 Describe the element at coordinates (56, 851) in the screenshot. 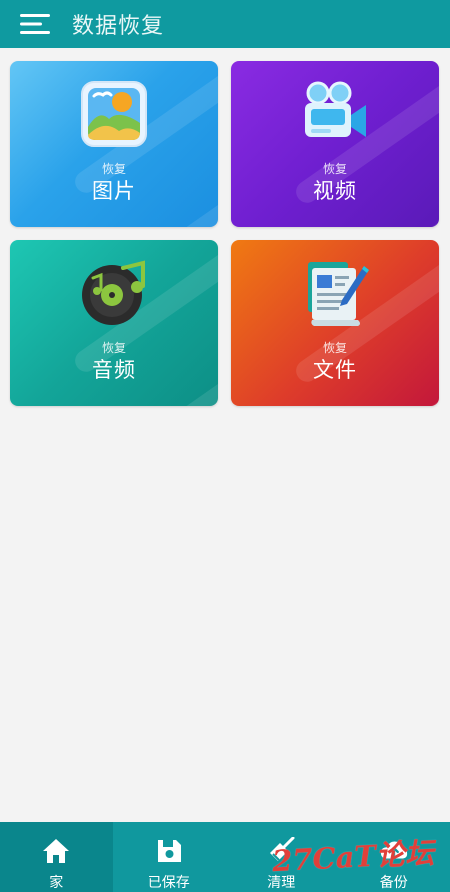

I see `home-icon` at that location.